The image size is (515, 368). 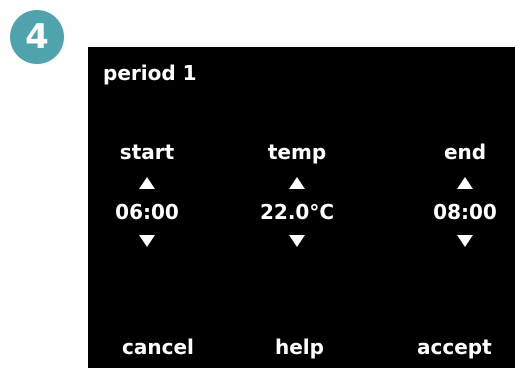 What do you see at coordinates (297, 183) in the screenshot?
I see `temp-up-arrow-icon` at bounding box center [297, 183].